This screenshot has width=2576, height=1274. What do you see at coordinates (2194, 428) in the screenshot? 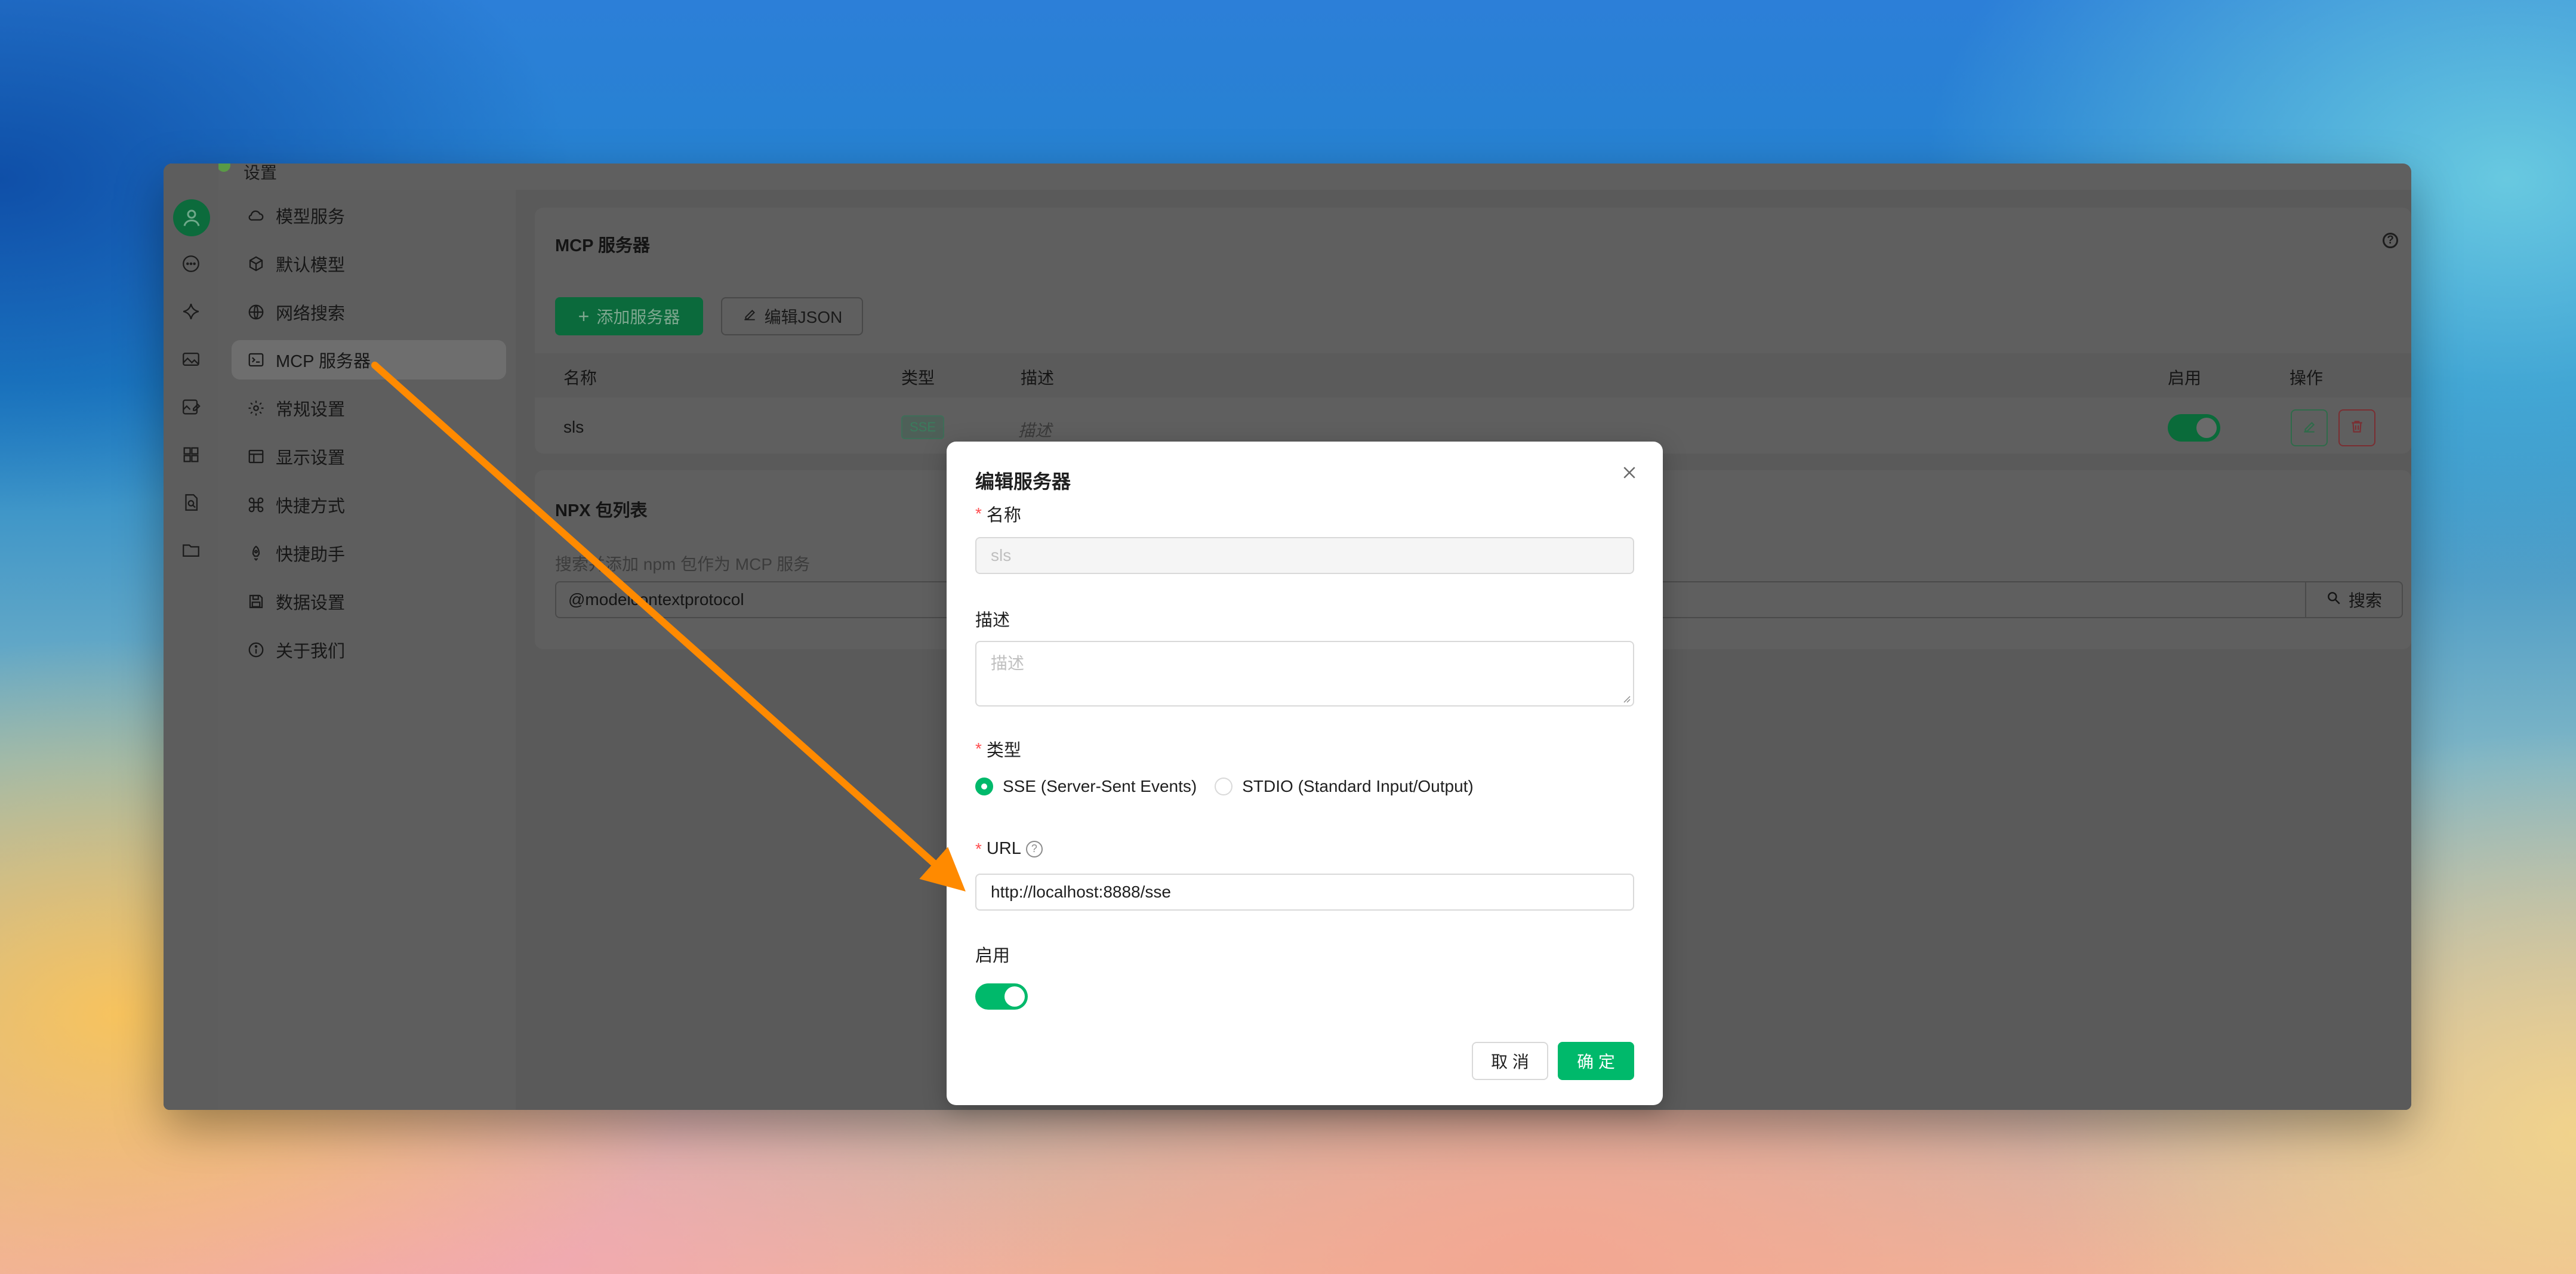
I see `row-enabled-toggle` at bounding box center [2194, 428].